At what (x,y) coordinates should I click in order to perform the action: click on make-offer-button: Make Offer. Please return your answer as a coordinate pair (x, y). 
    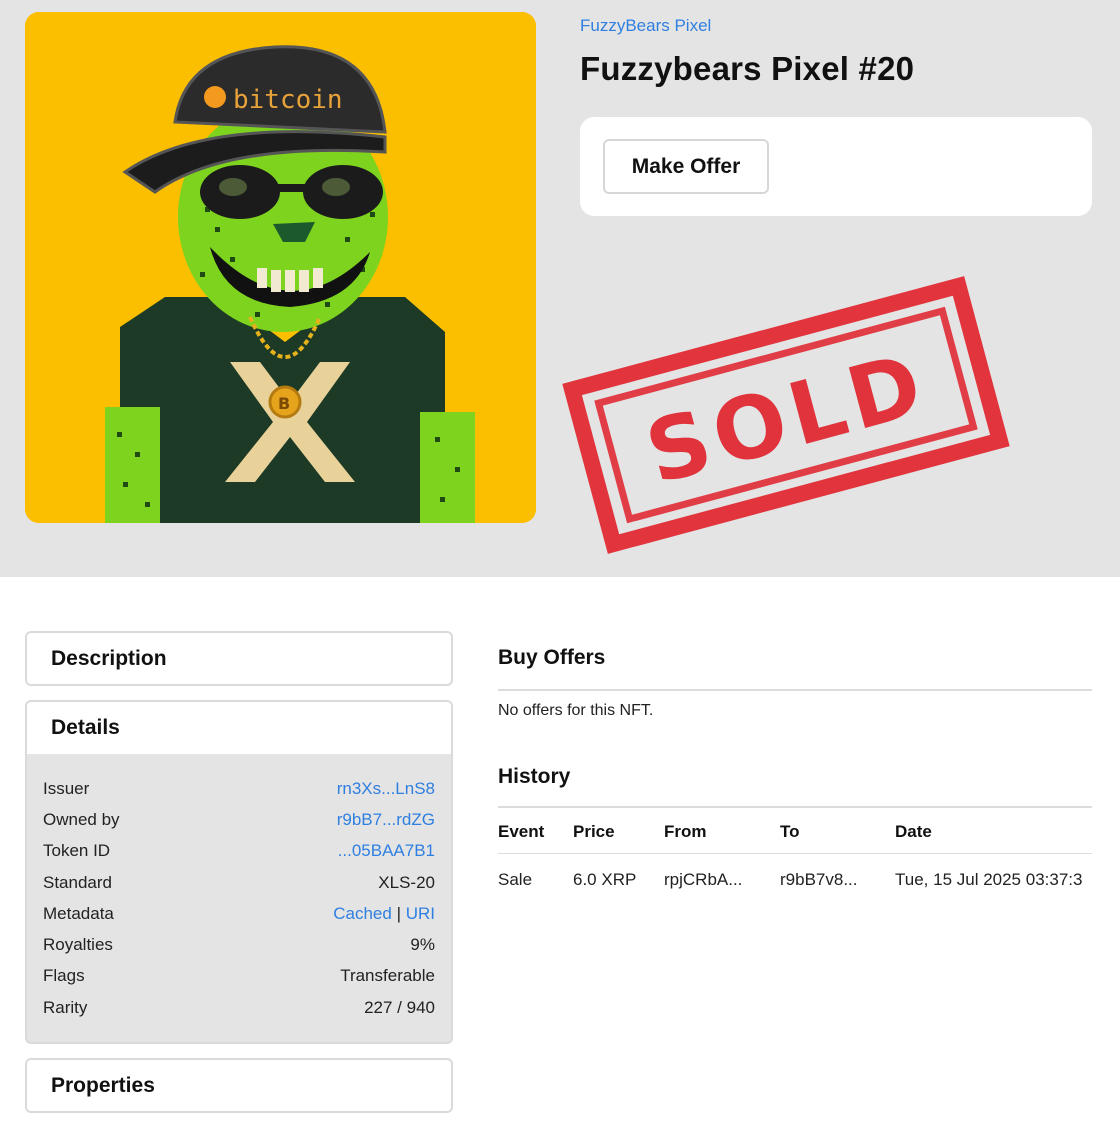
    Looking at the image, I should click on (686, 166).